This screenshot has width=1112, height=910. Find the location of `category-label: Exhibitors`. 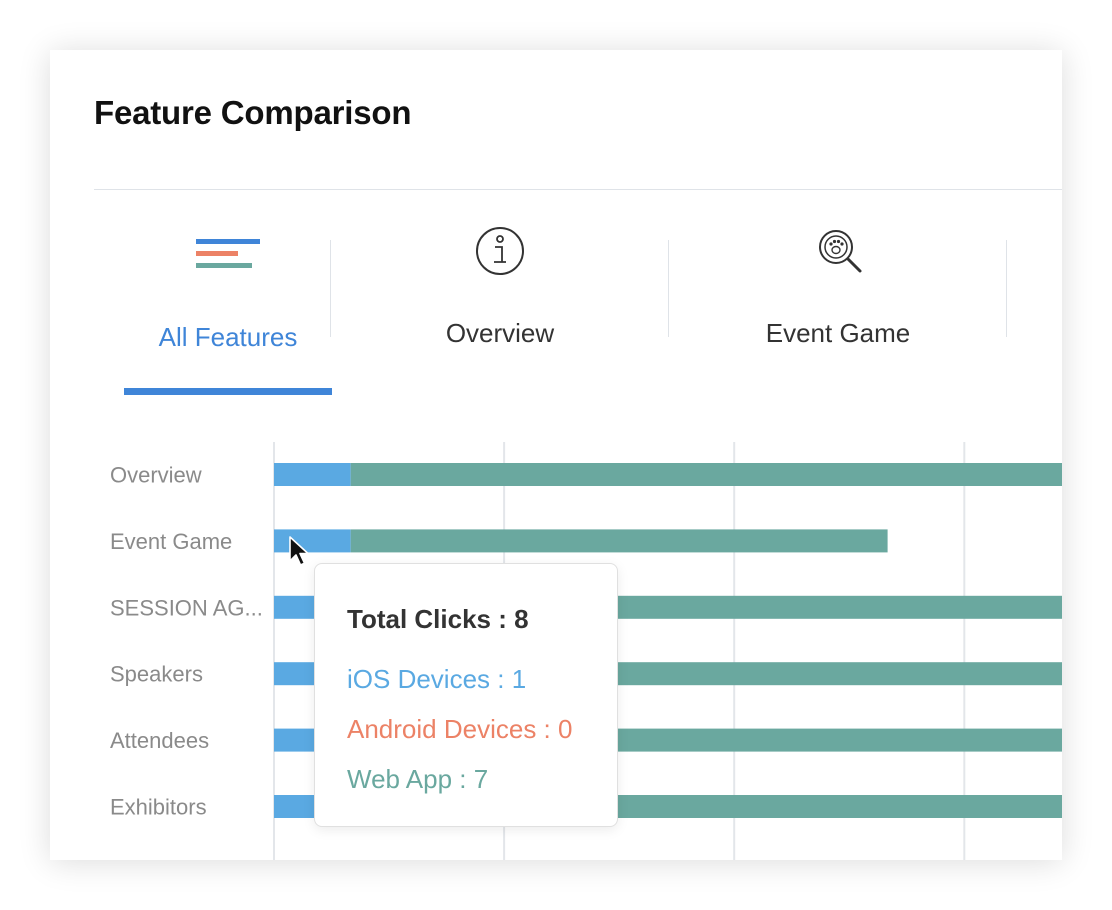

category-label: Exhibitors is located at coordinates (158, 807).